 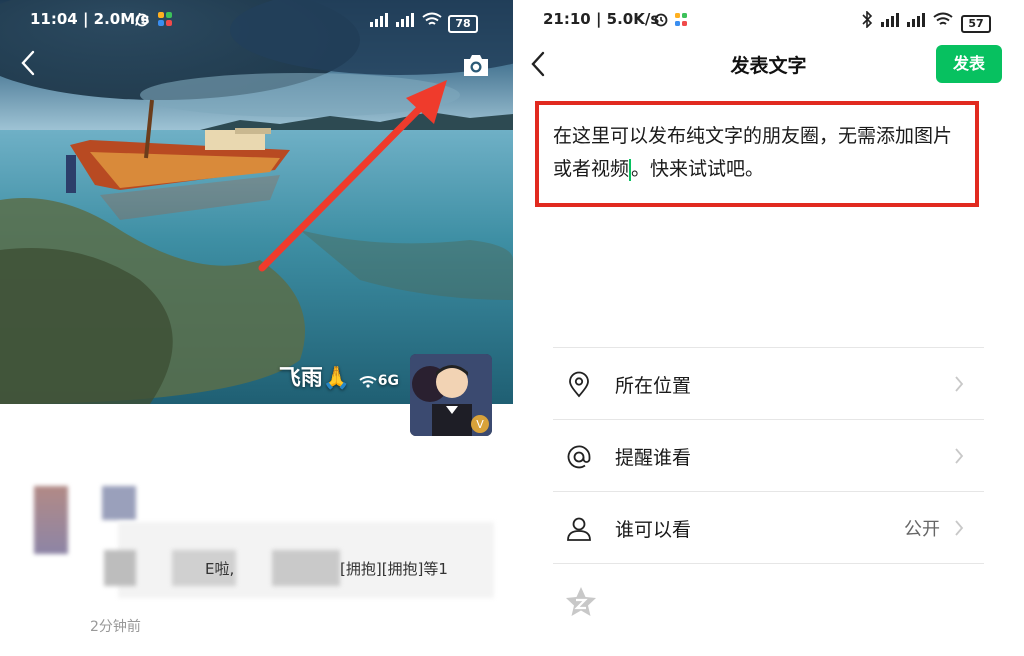 I want to click on status-bar: 21:10 | 5.0K/s 57, so click(x=768, y=20).